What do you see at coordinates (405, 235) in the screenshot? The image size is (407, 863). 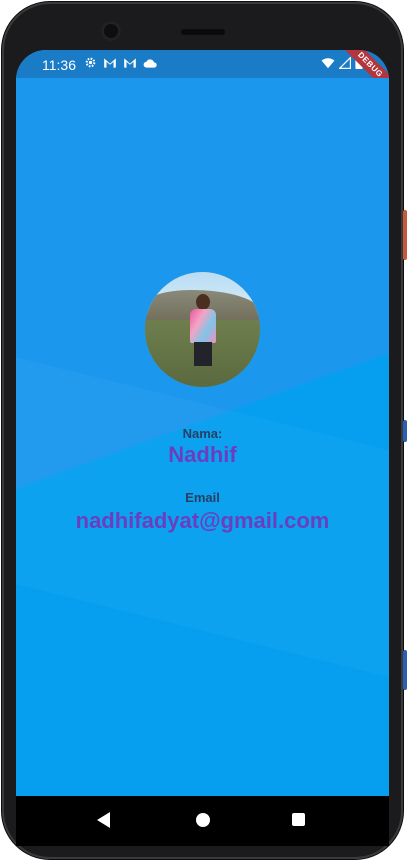 I see `side-strip-orange` at bounding box center [405, 235].